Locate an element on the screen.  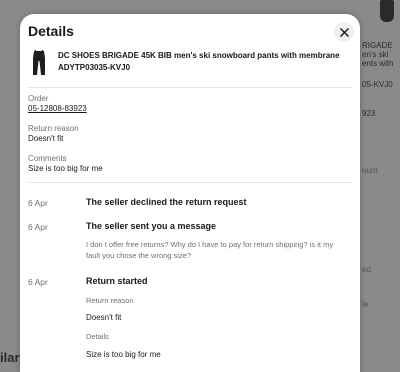
background-heading: ilar is located at coordinates (10, 357).